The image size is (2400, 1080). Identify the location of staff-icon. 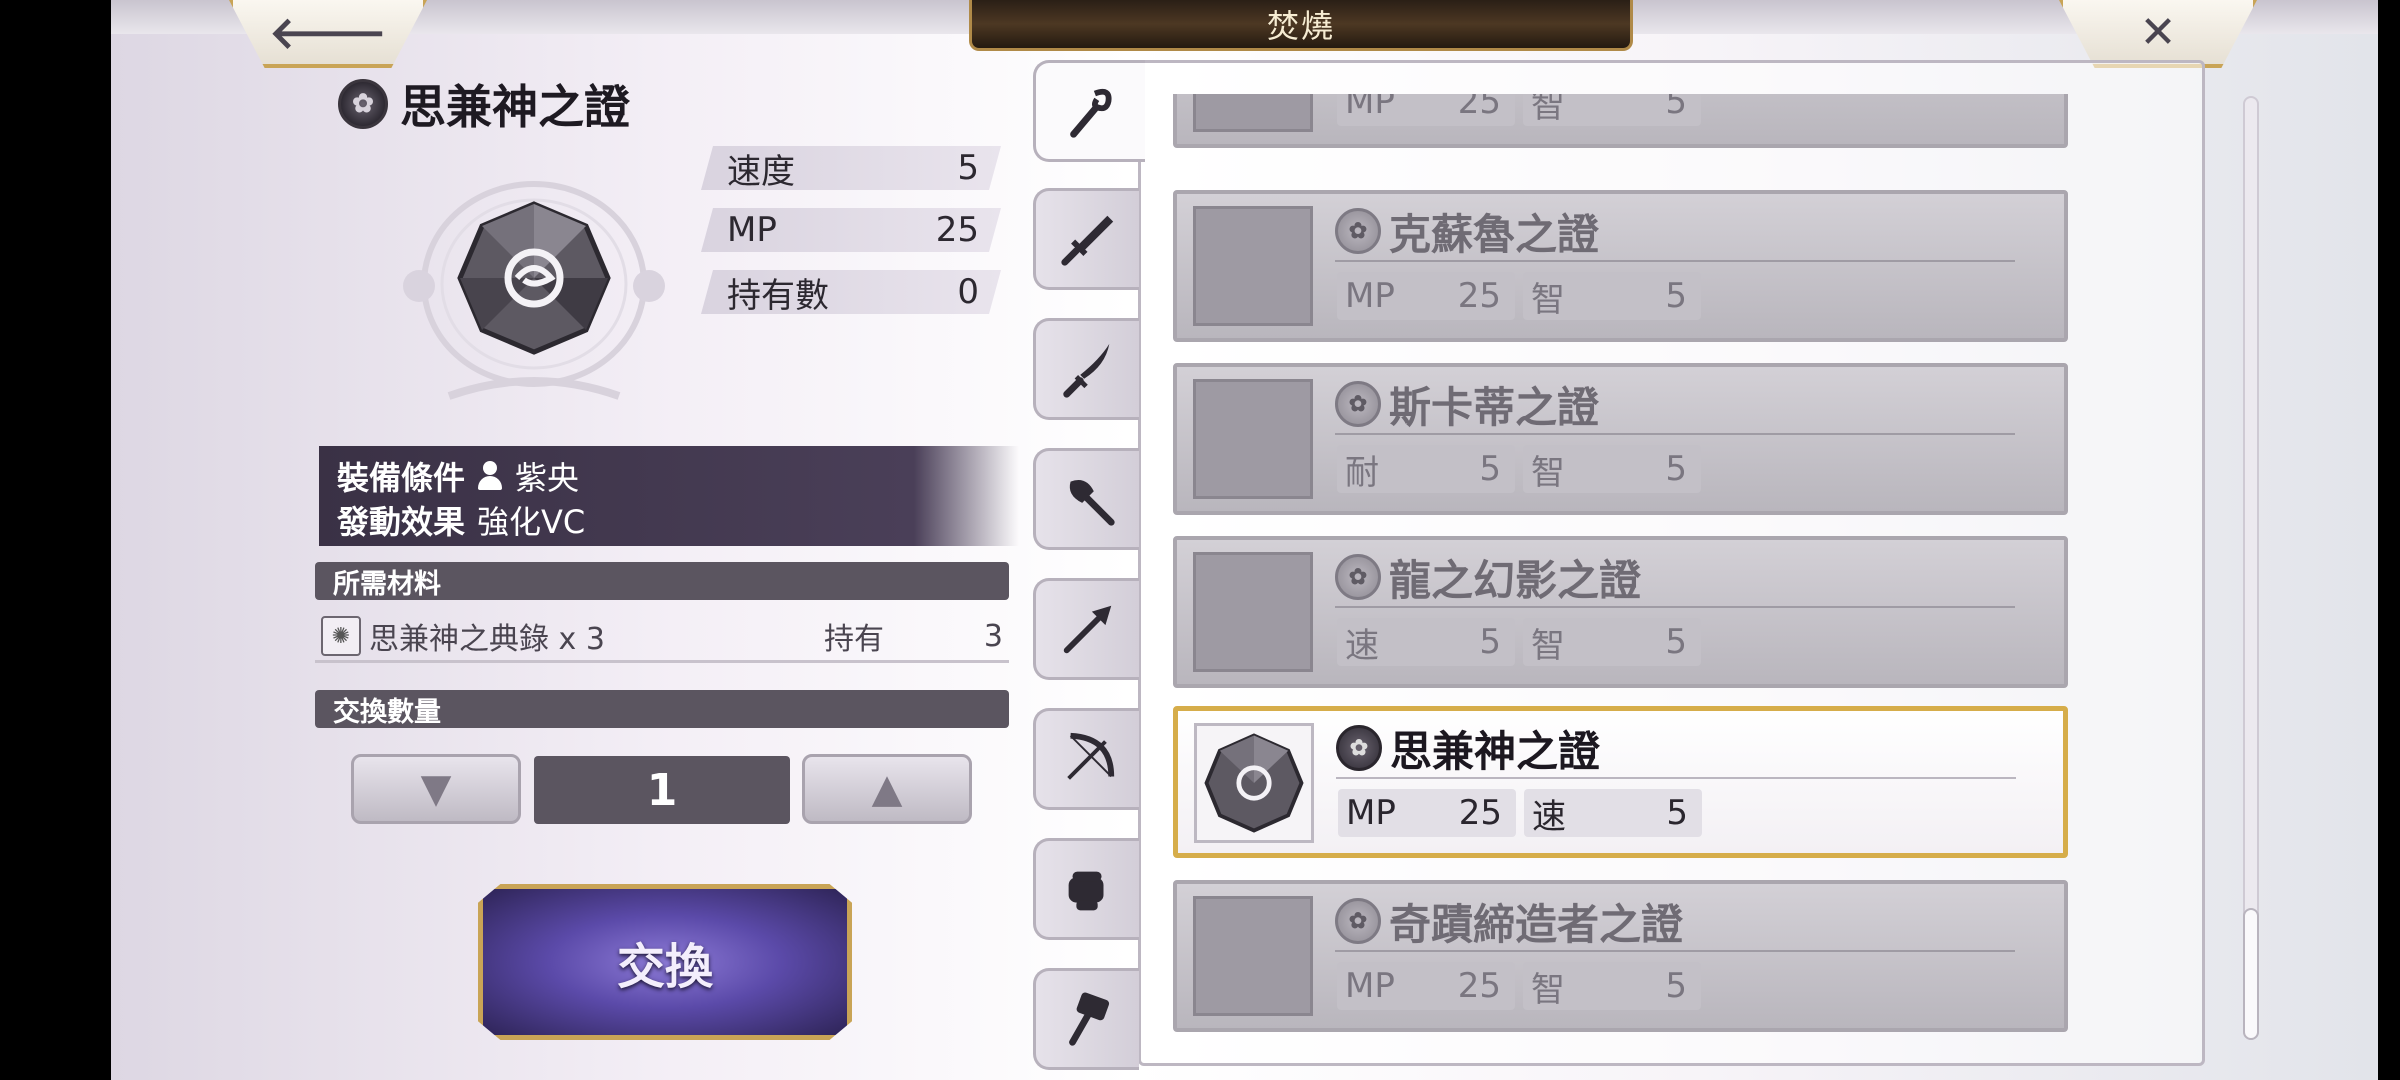
(1090, 113).